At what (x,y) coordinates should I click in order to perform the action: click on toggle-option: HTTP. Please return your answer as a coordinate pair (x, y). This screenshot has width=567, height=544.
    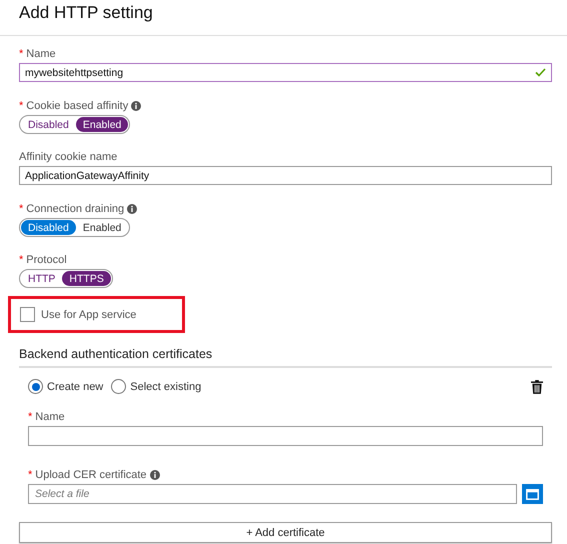
    Looking at the image, I should click on (41, 278).